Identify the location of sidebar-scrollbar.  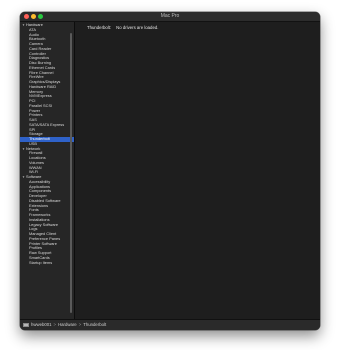
(71, 173).